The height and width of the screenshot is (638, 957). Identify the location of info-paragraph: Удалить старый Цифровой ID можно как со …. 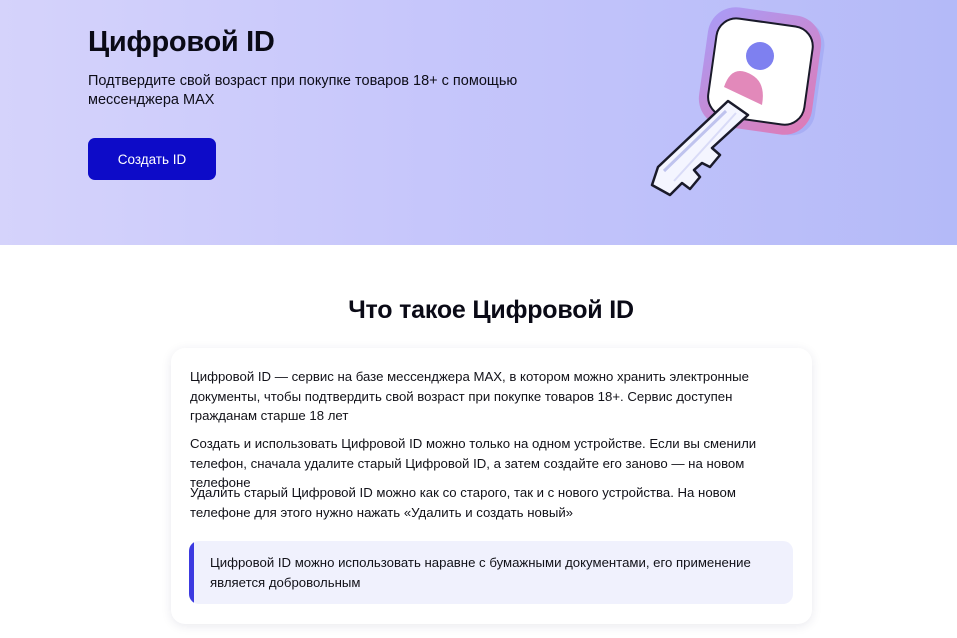
(463, 502).